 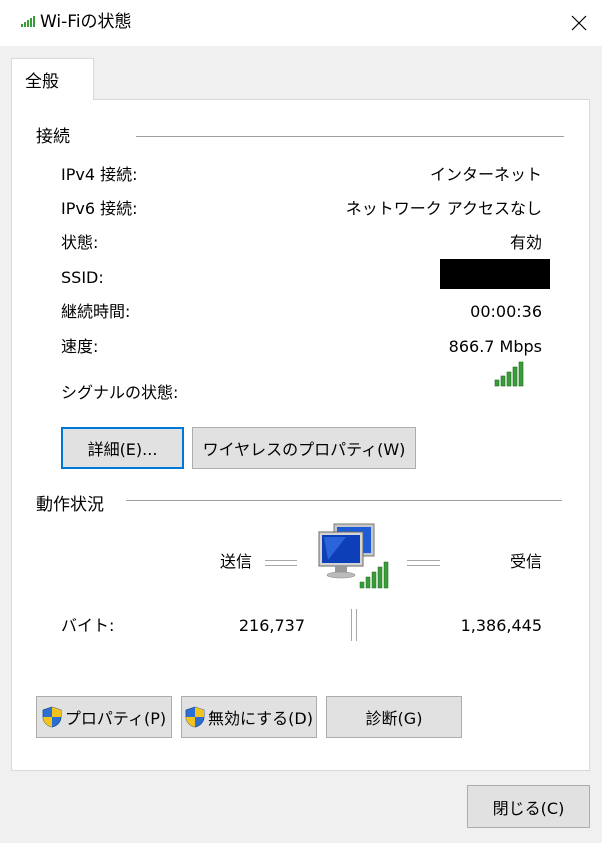 What do you see at coordinates (115, 718) in the screenshot?
I see `properties-button-label: プロパティ(P)` at bounding box center [115, 718].